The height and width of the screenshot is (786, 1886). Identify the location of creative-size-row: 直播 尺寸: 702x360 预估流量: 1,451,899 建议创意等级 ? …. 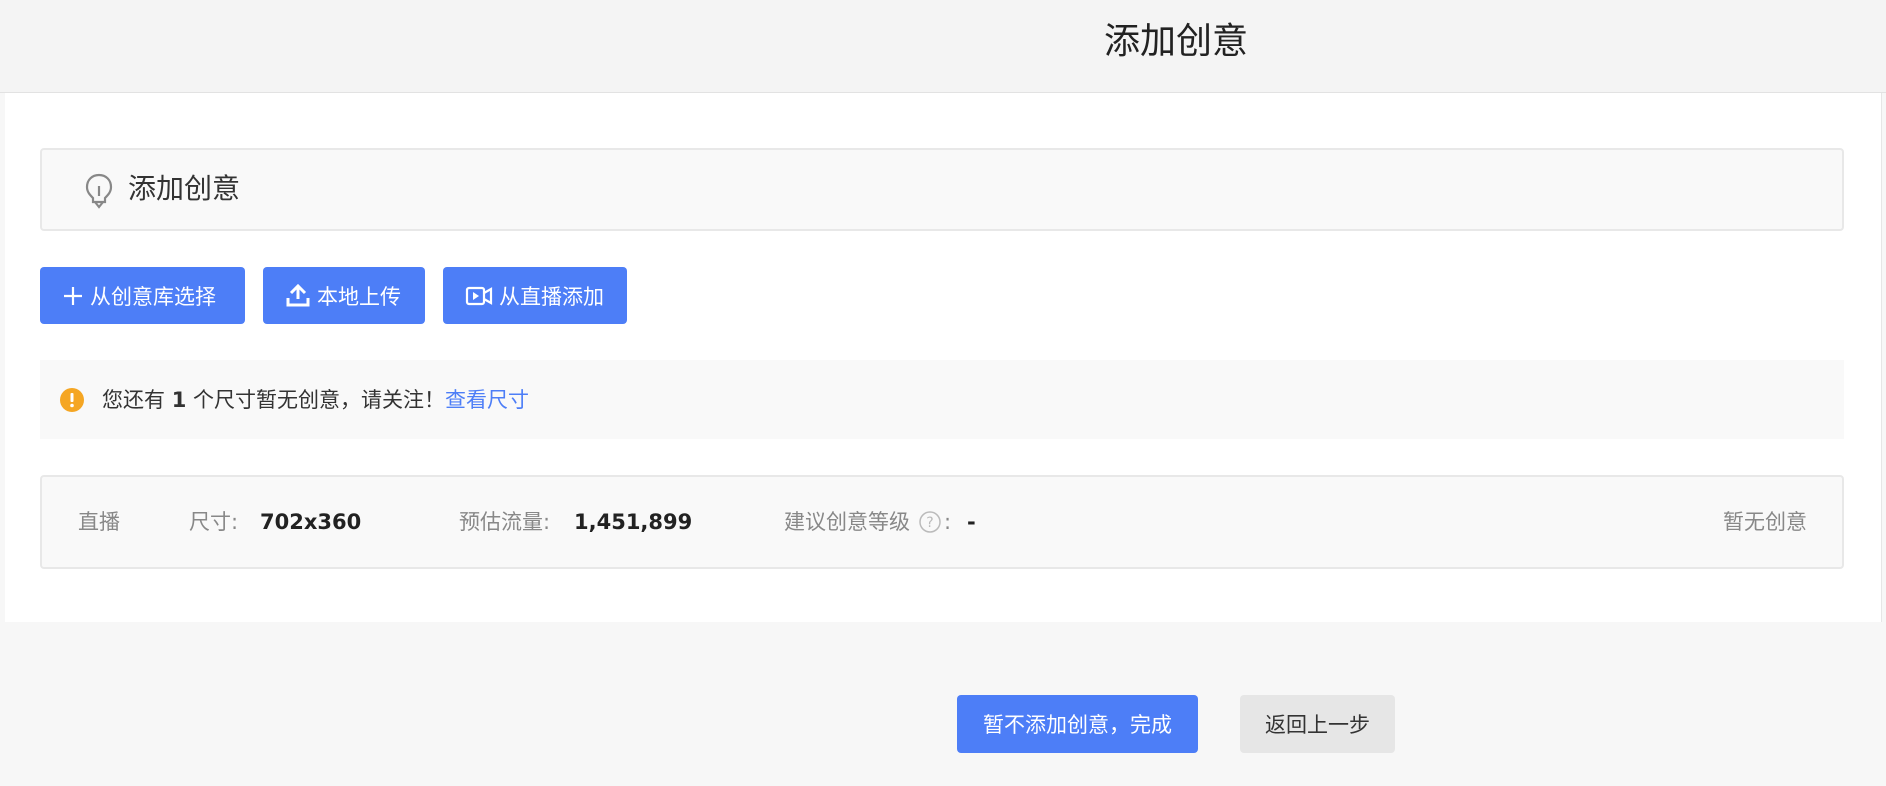
(942, 522).